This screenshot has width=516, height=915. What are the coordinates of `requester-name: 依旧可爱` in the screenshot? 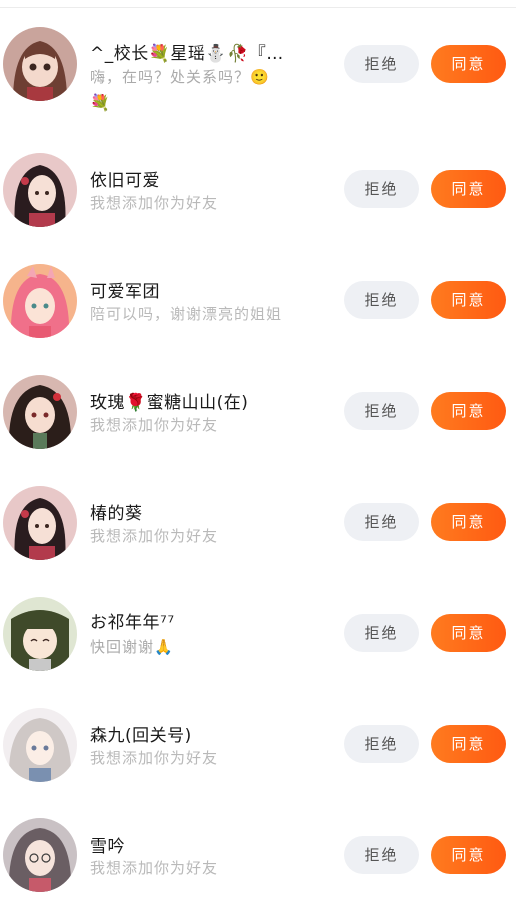 It's located at (125, 181).